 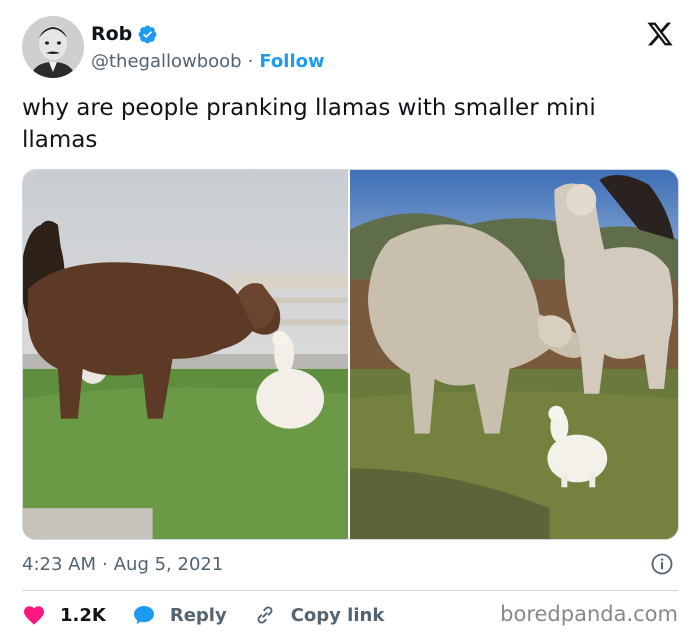 I want to click on author-name: Rob, so click(x=111, y=34).